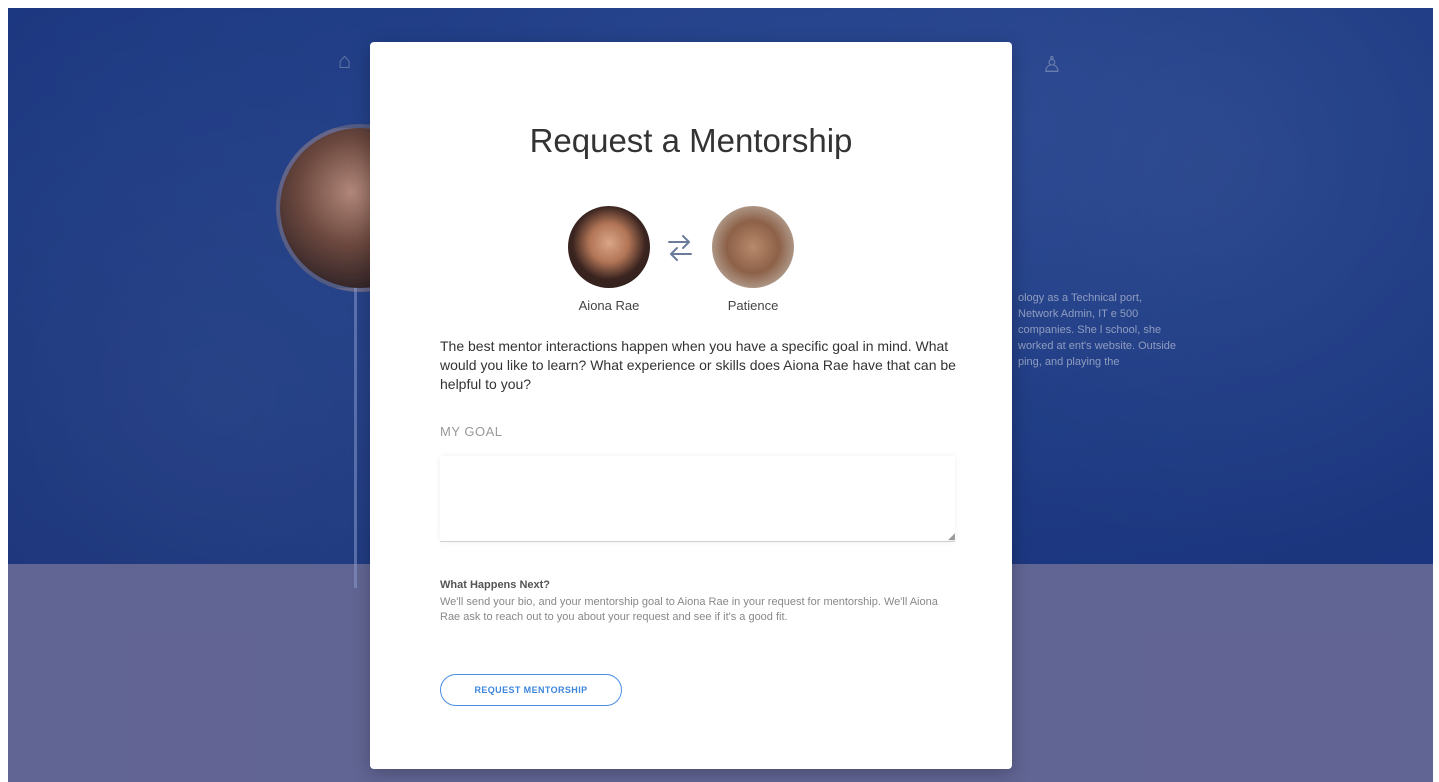 The width and height of the screenshot is (1439, 782). I want to click on goal-label: MY GOAL, so click(471, 431).